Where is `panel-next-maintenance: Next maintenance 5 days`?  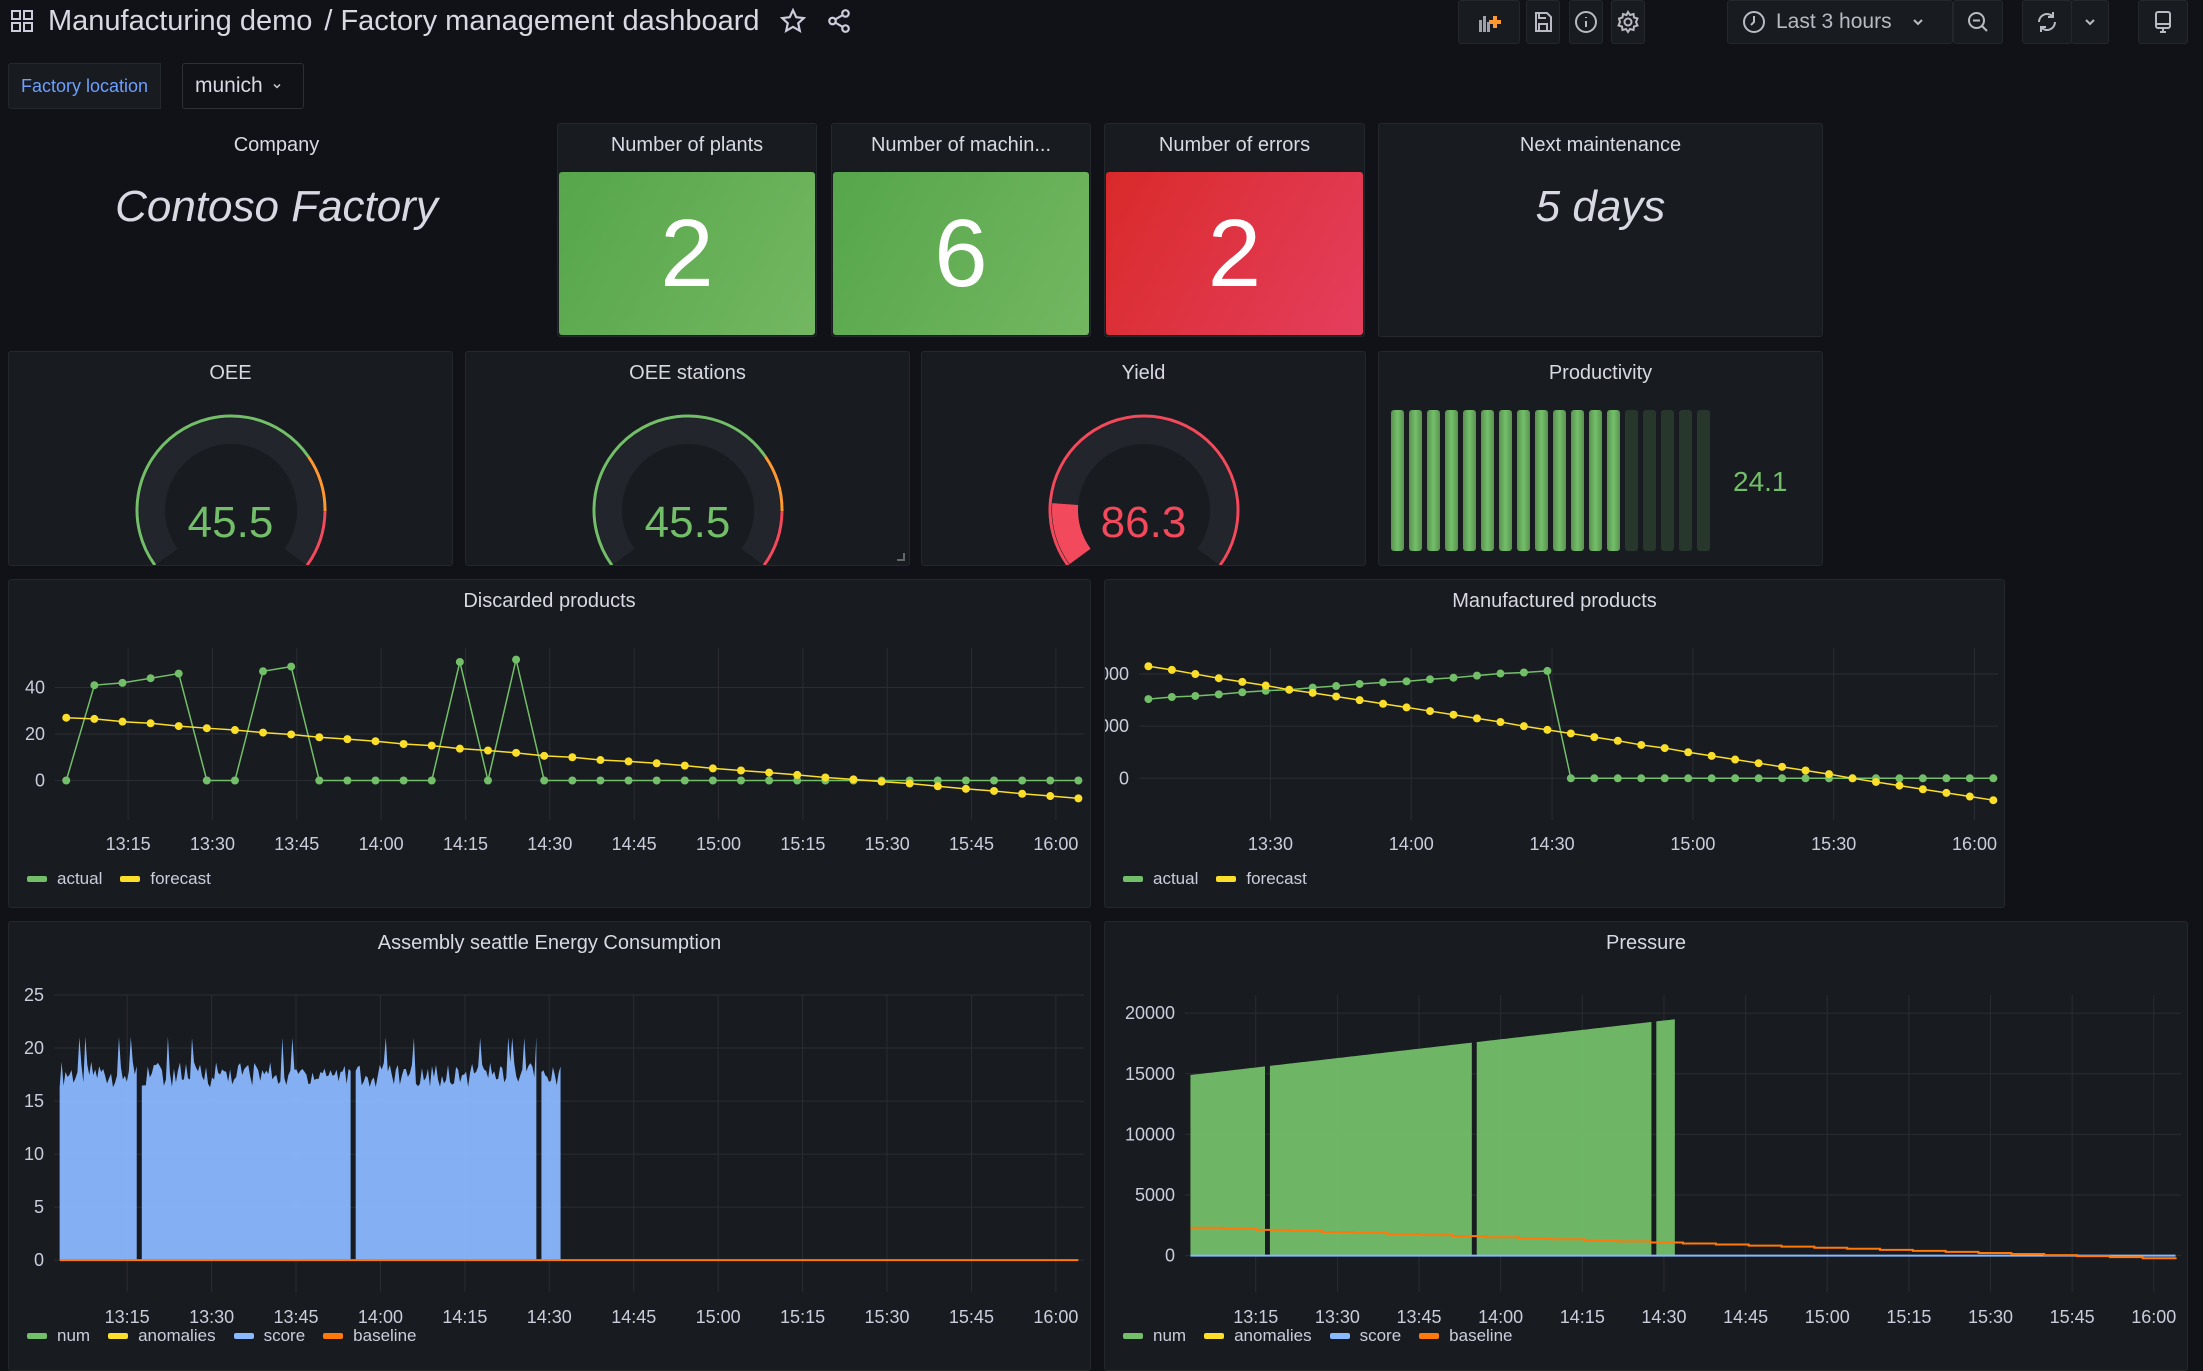 panel-next-maintenance: Next maintenance 5 days is located at coordinates (1600, 230).